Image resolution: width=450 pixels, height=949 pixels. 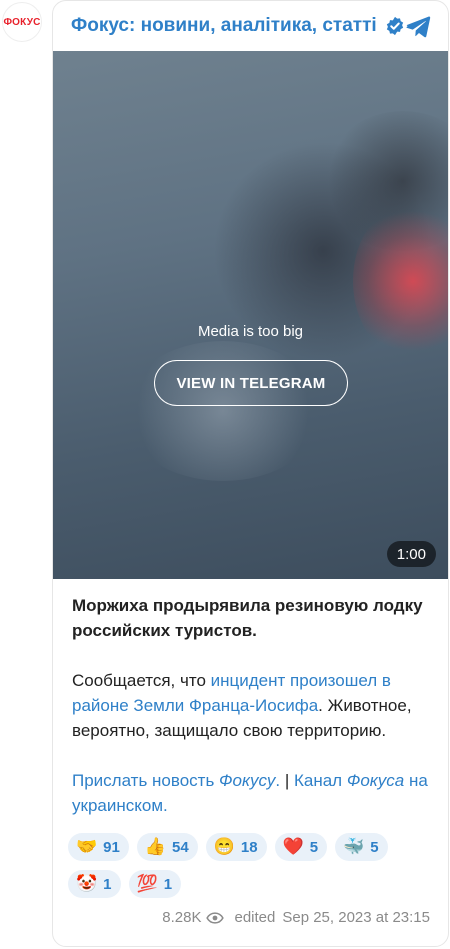 I want to click on reaction-heart: ❤️ 5, so click(x=301, y=847).